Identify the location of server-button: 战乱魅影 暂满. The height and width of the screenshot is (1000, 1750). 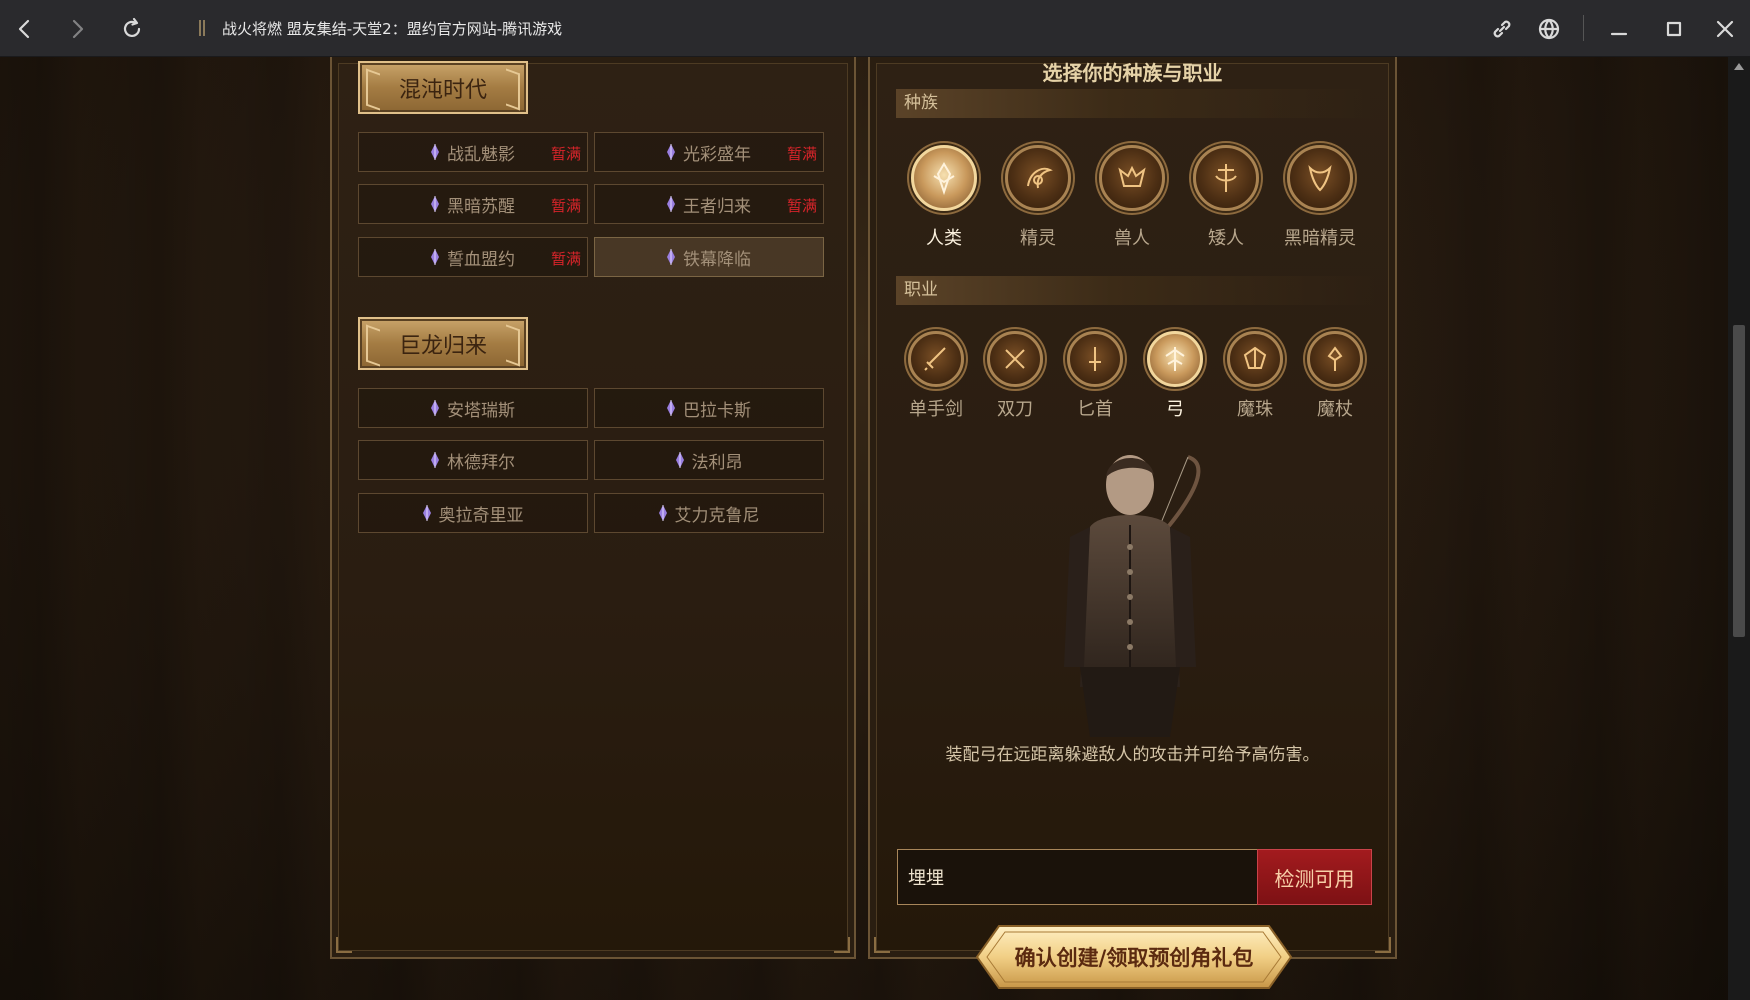
(473, 152).